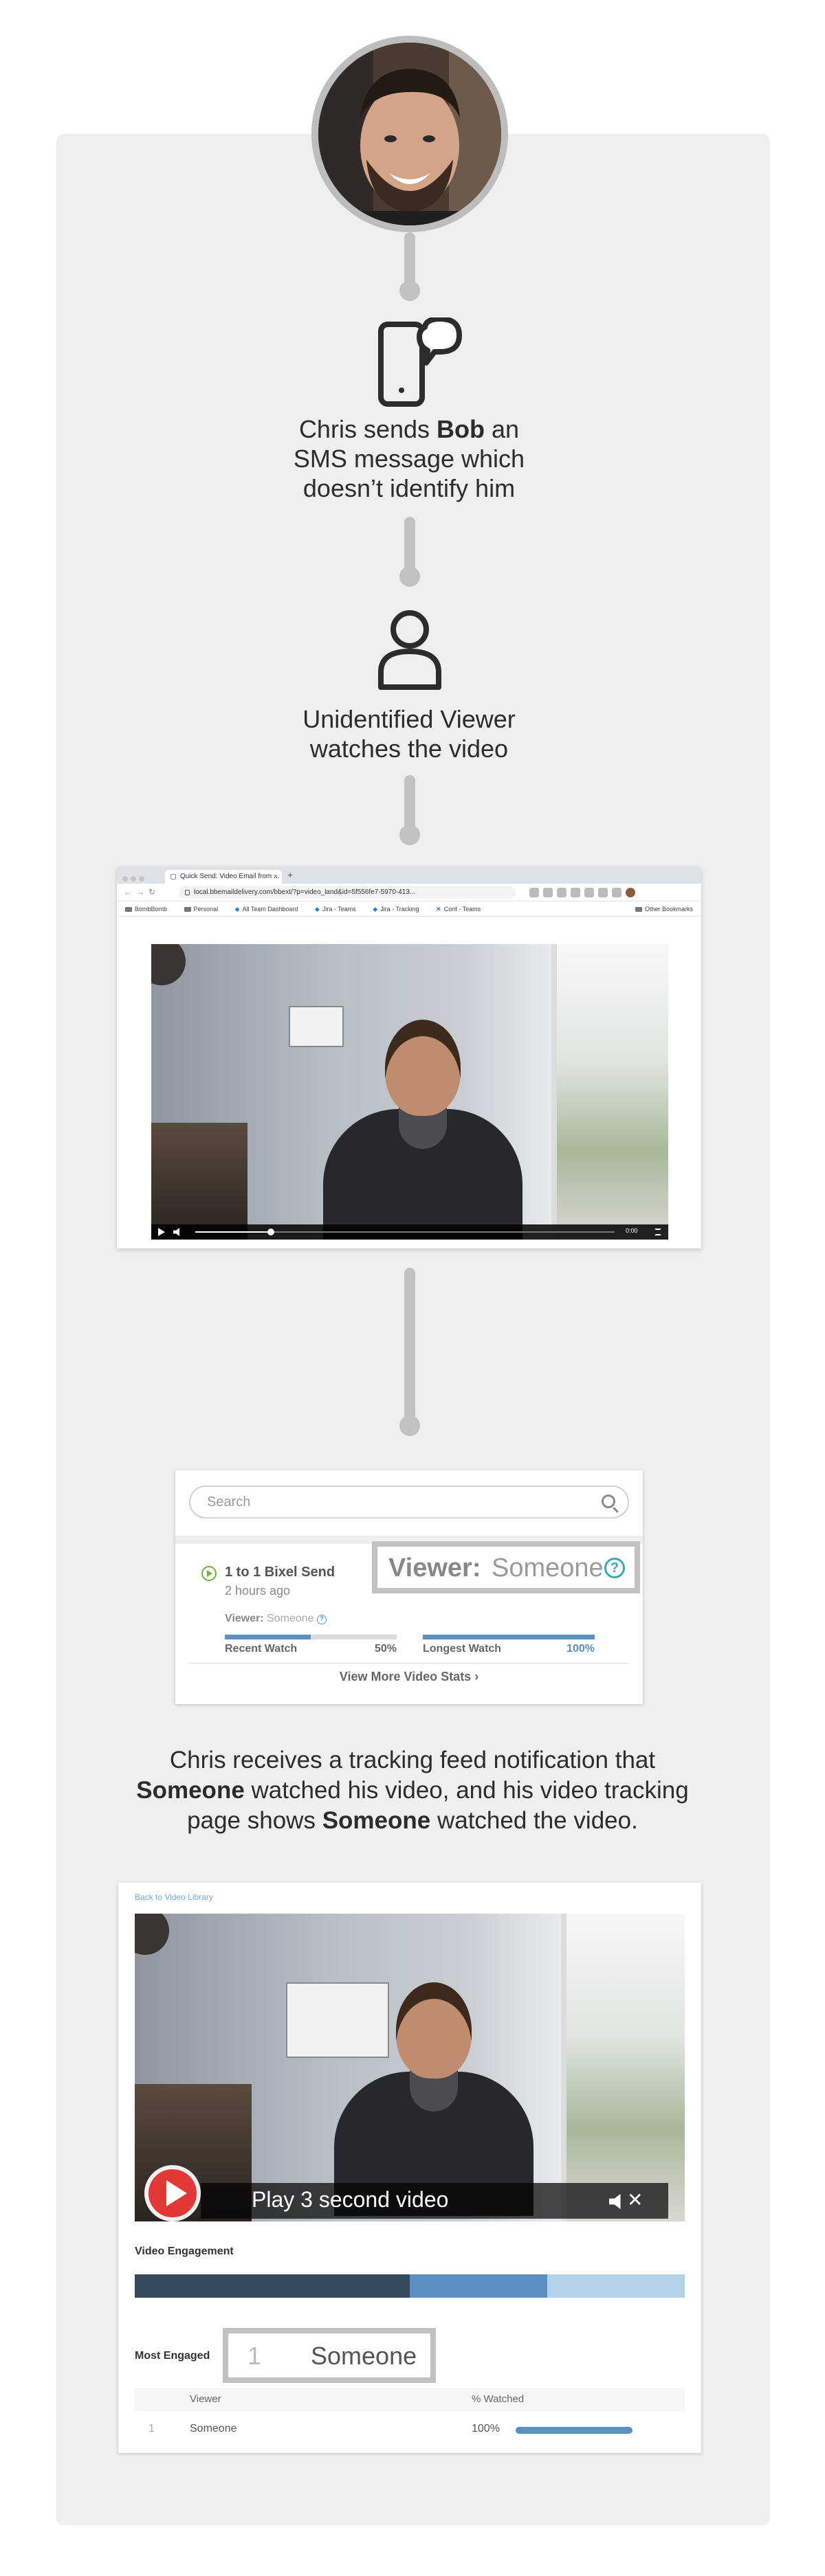  I want to click on feed-item-title: 1 to 1 Bixel Send, so click(280, 1572).